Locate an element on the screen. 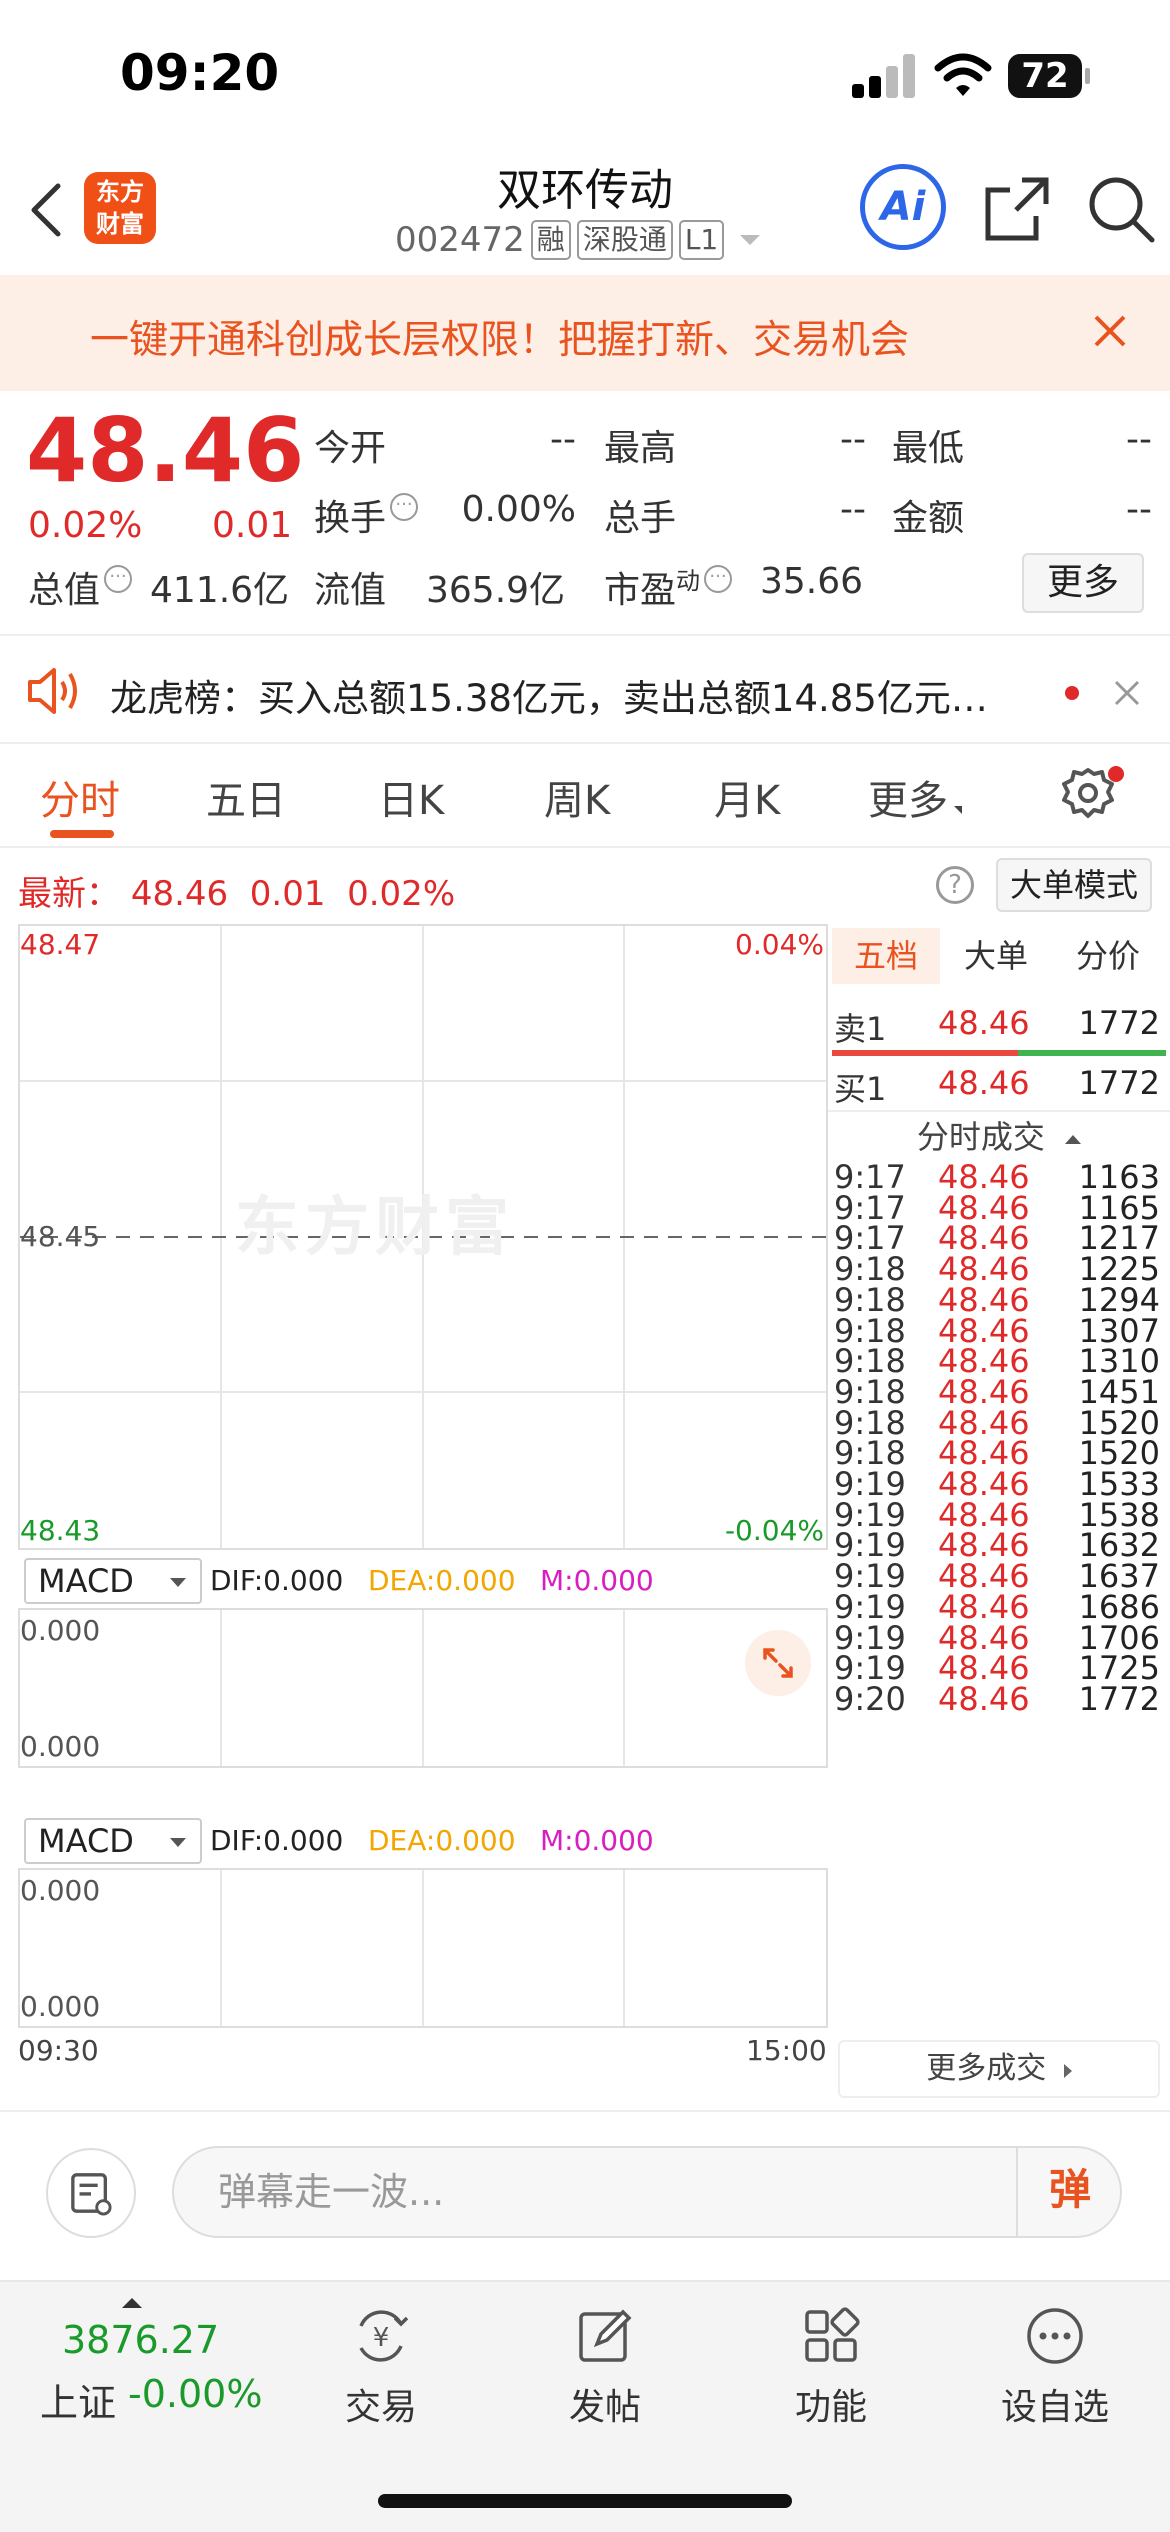 This screenshot has height=2532, width=1170. margin-tag: 融 is located at coordinates (550, 240).